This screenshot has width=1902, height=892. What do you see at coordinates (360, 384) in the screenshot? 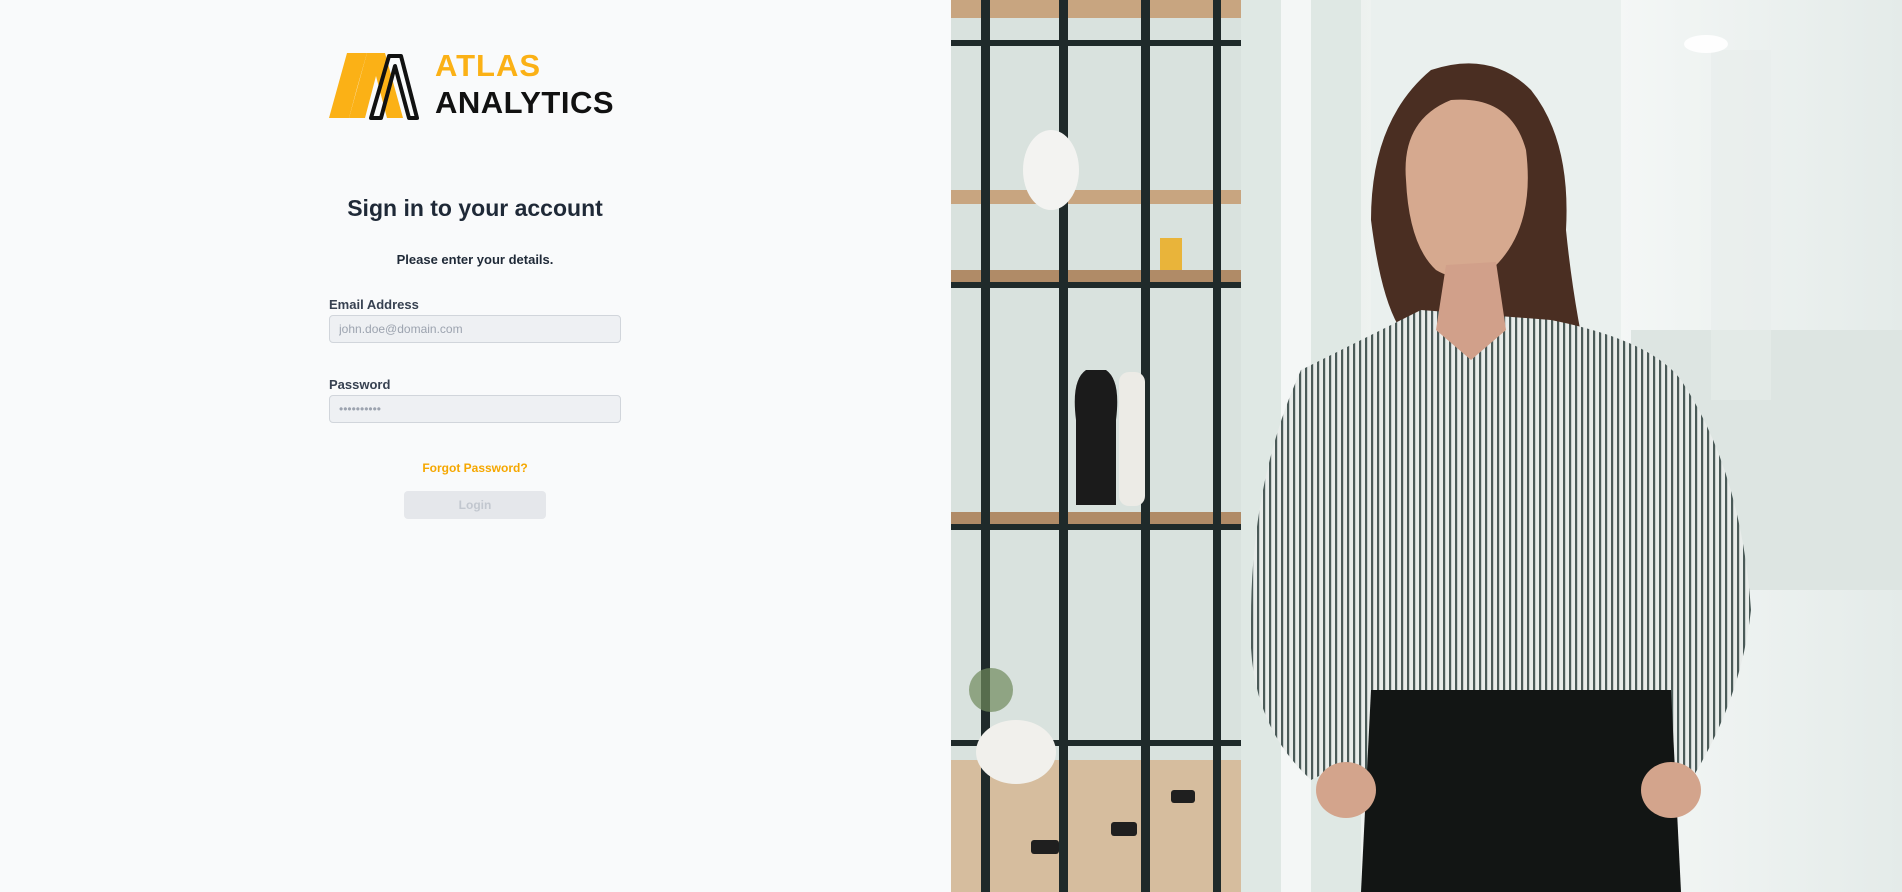
I see `password-label: Password` at bounding box center [360, 384].